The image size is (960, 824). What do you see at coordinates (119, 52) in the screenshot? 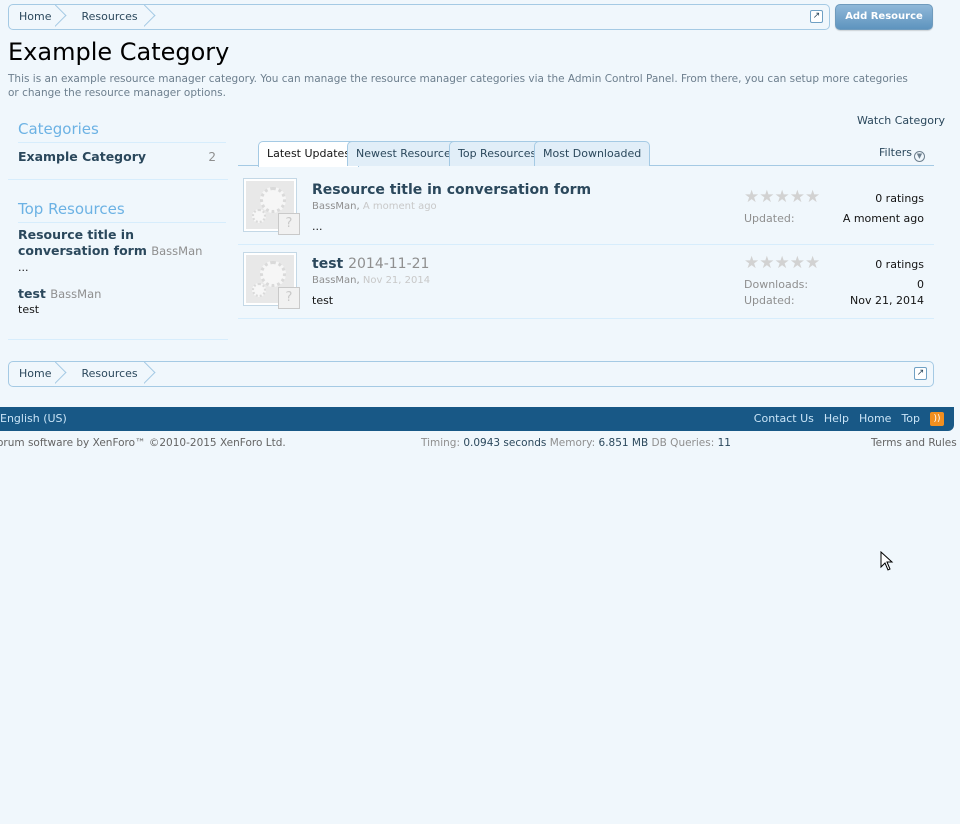
I see `page-title: Example Category` at bounding box center [119, 52].